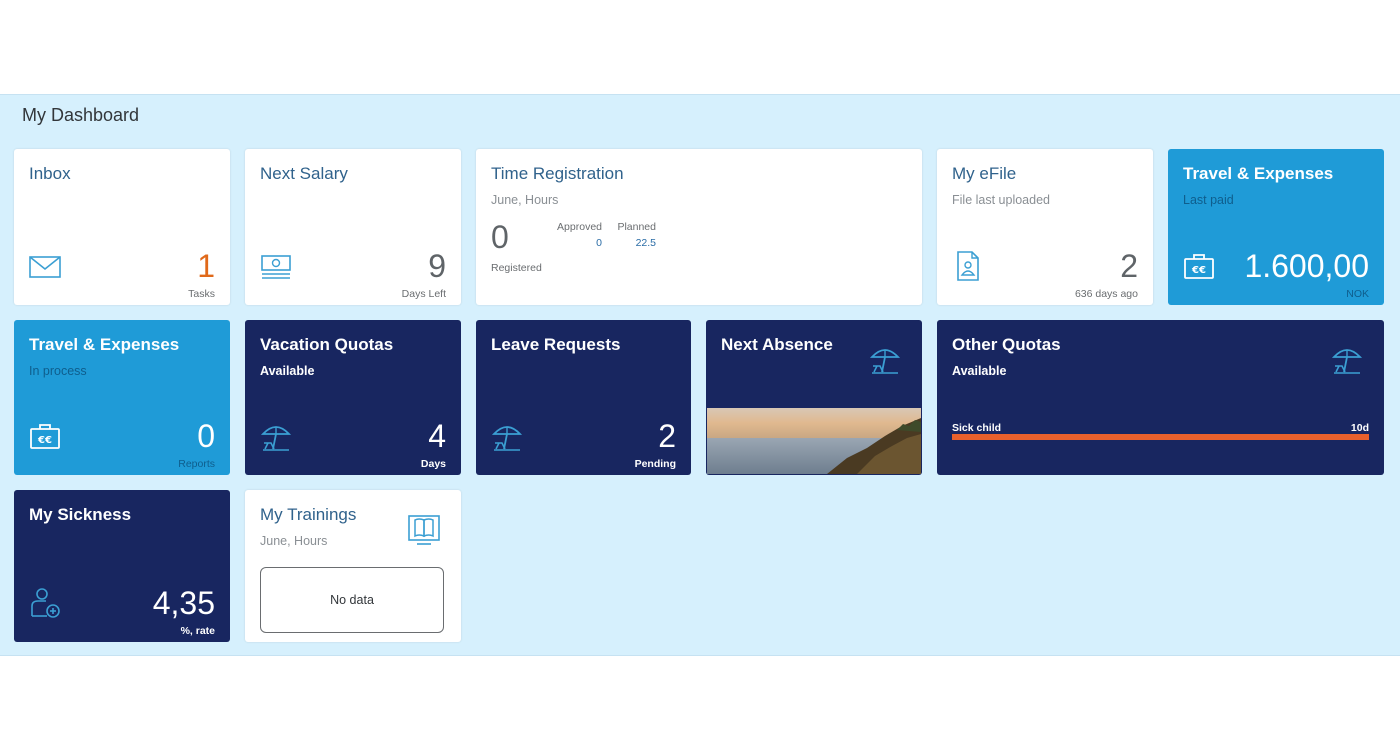 The image size is (1400, 750). What do you see at coordinates (516, 268) in the screenshot?
I see `registered-label: Registered` at bounding box center [516, 268].